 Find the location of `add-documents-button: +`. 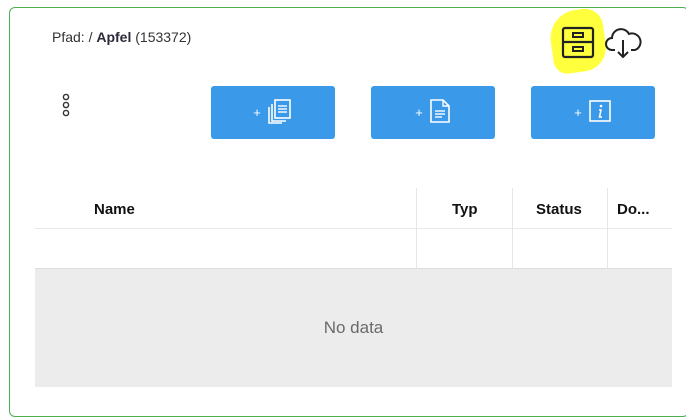

add-documents-button: + is located at coordinates (273, 112).